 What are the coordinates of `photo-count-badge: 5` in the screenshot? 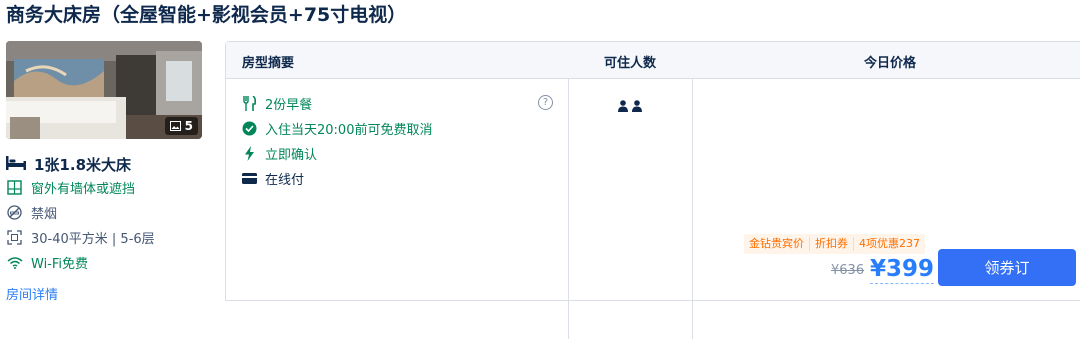 It's located at (181, 126).